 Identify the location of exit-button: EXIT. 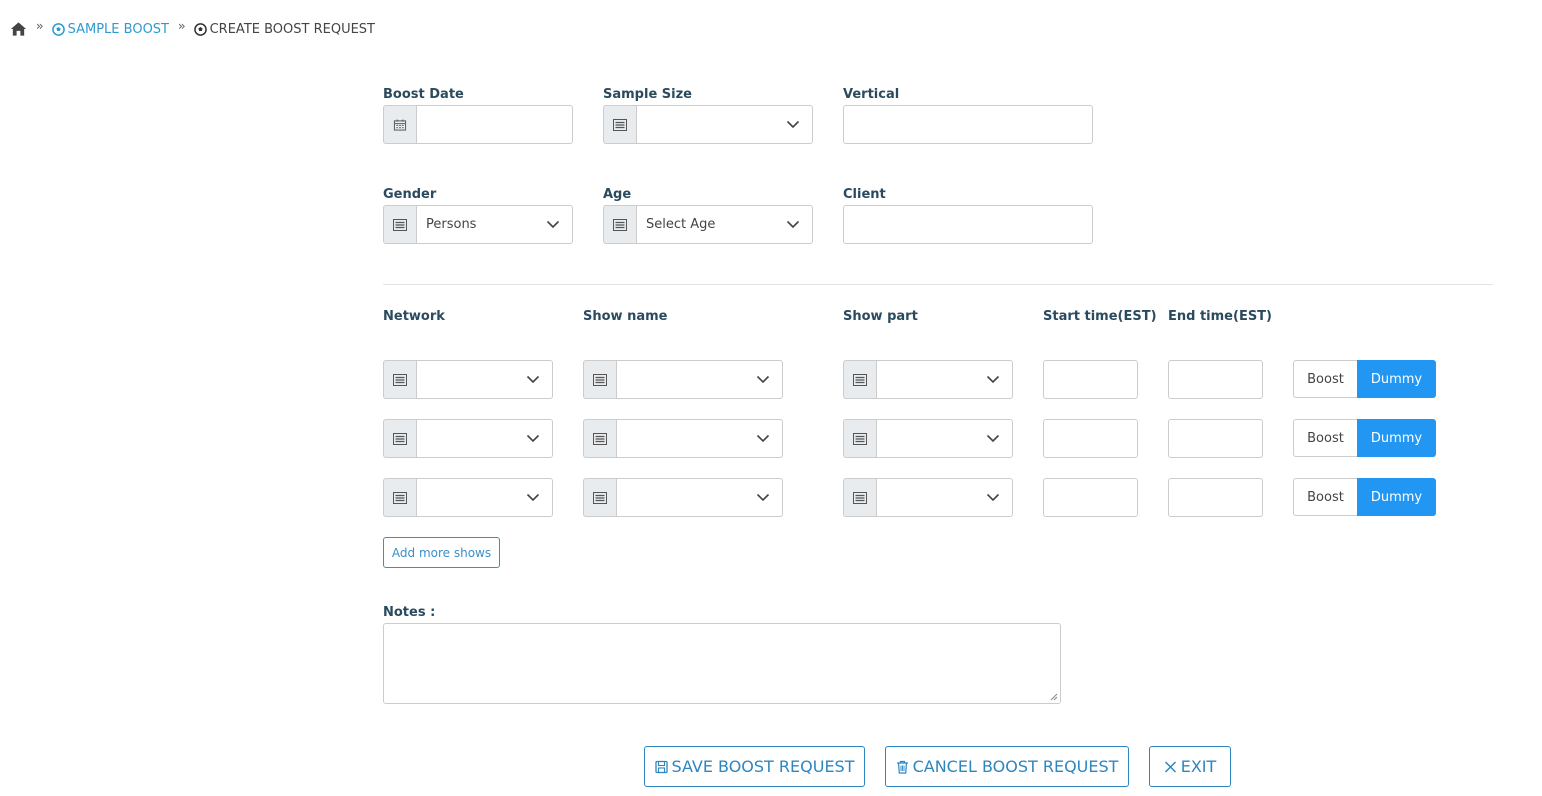
(1190, 766).